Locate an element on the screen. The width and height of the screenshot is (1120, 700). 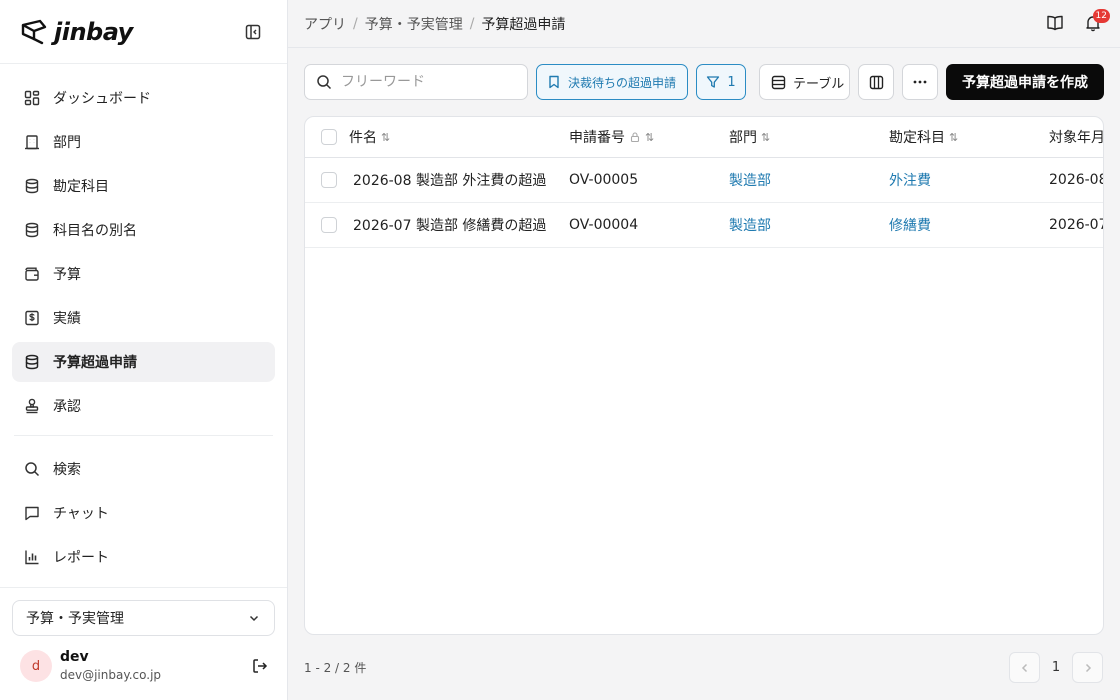
table-header: 件名 ⇅ 申請番号 ⇅ 部門 ⇅ 勘定科目 ⇅ 対象年月 is located at coordinates (704, 137).